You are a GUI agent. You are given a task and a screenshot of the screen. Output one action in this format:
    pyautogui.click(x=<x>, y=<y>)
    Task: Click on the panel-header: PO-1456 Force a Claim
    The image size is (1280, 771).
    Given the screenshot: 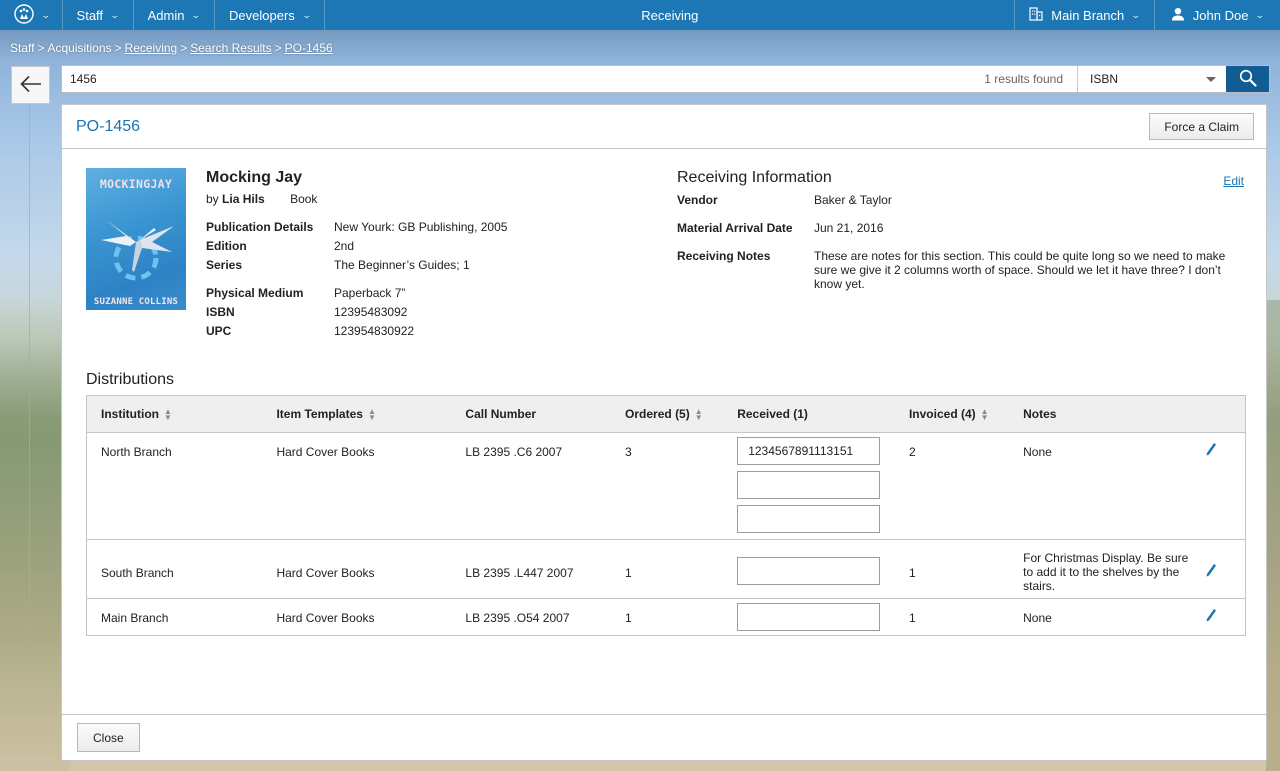 What is the action you would take?
    pyautogui.click(x=664, y=127)
    